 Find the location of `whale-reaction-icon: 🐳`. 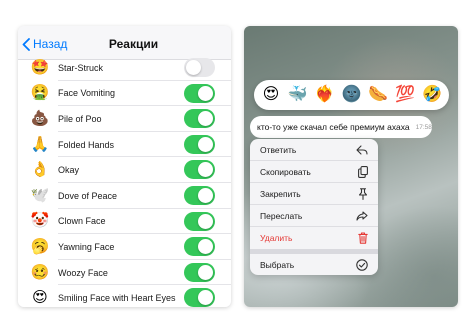

whale-reaction-icon: 🐳 is located at coordinates (298, 95).